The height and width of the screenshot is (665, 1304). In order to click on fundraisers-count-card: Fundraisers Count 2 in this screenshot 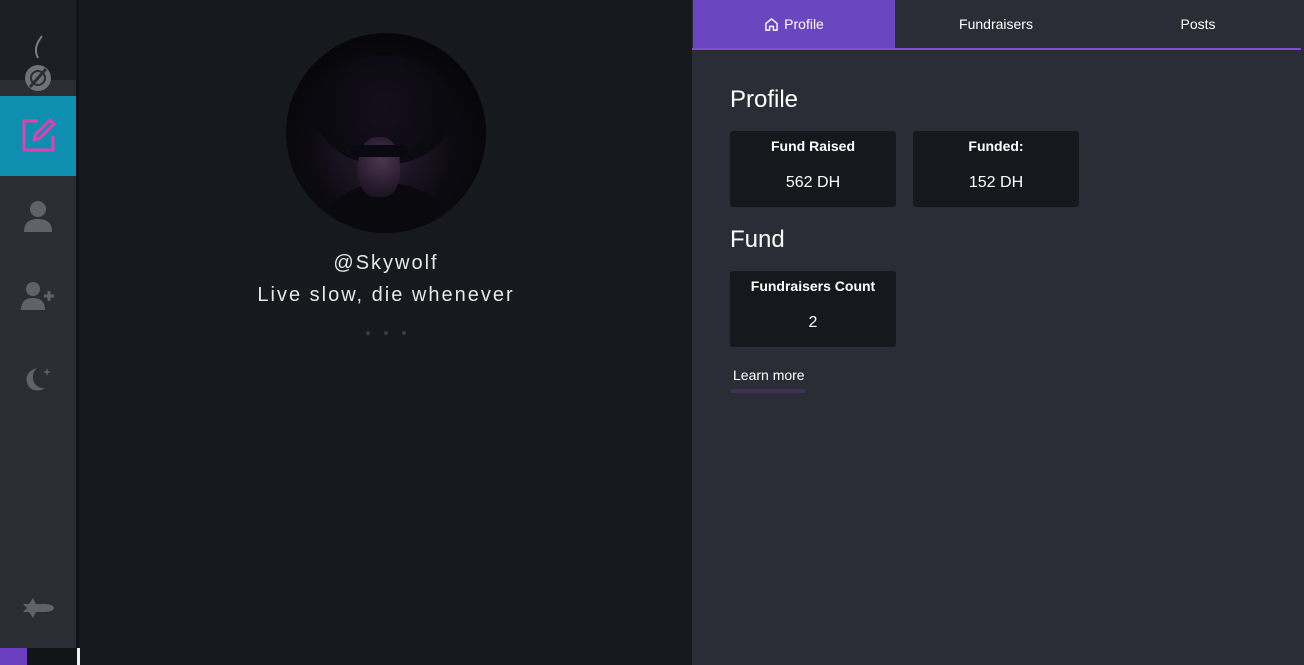, I will do `click(813, 309)`.